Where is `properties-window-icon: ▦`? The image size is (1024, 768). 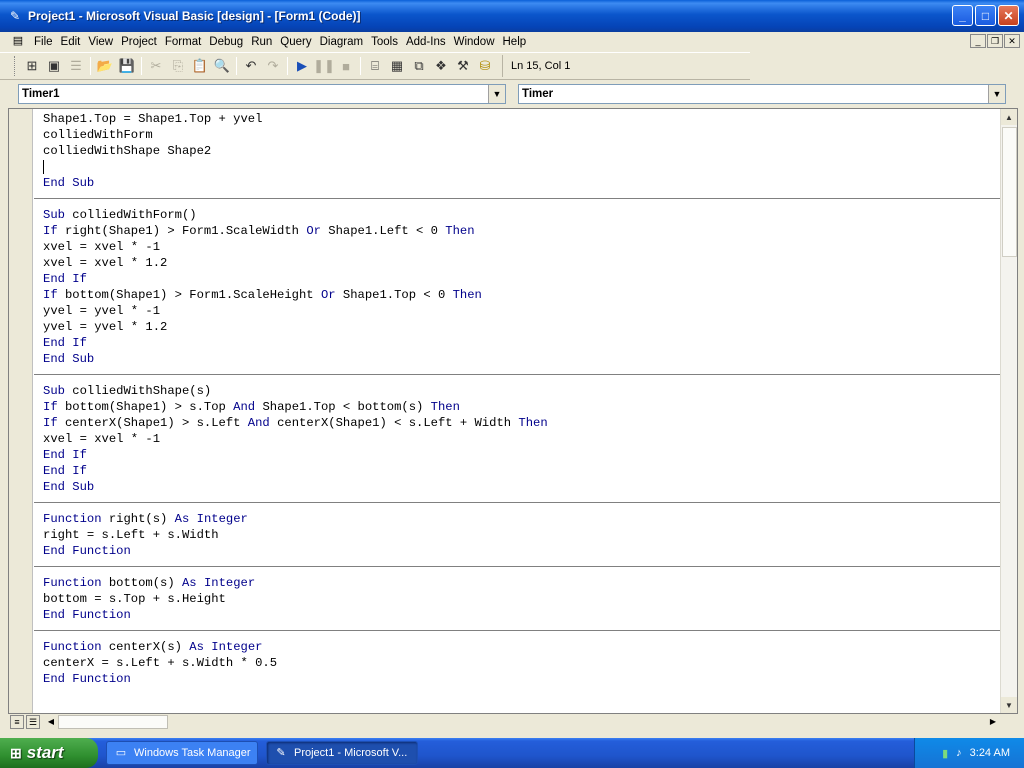
properties-window-icon: ▦ is located at coordinates (397, 66).